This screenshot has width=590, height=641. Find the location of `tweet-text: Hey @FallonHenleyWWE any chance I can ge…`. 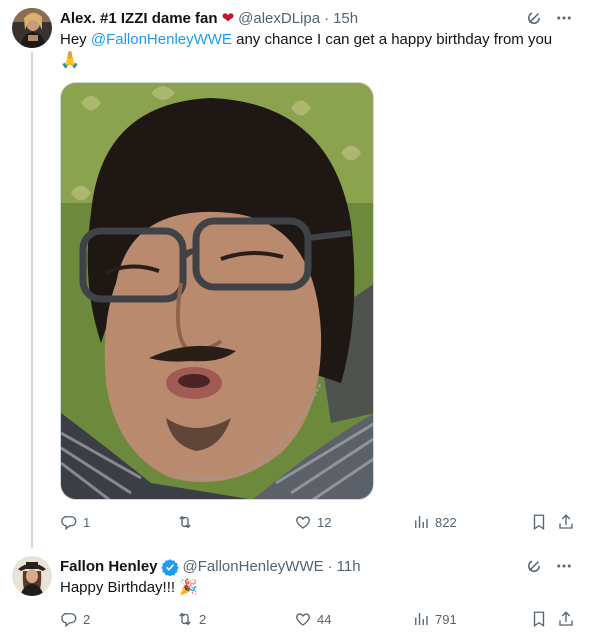

tweet-text: Hey @FallonHenleyWWE any chance I can ge… is located at coordinates (316, 51).